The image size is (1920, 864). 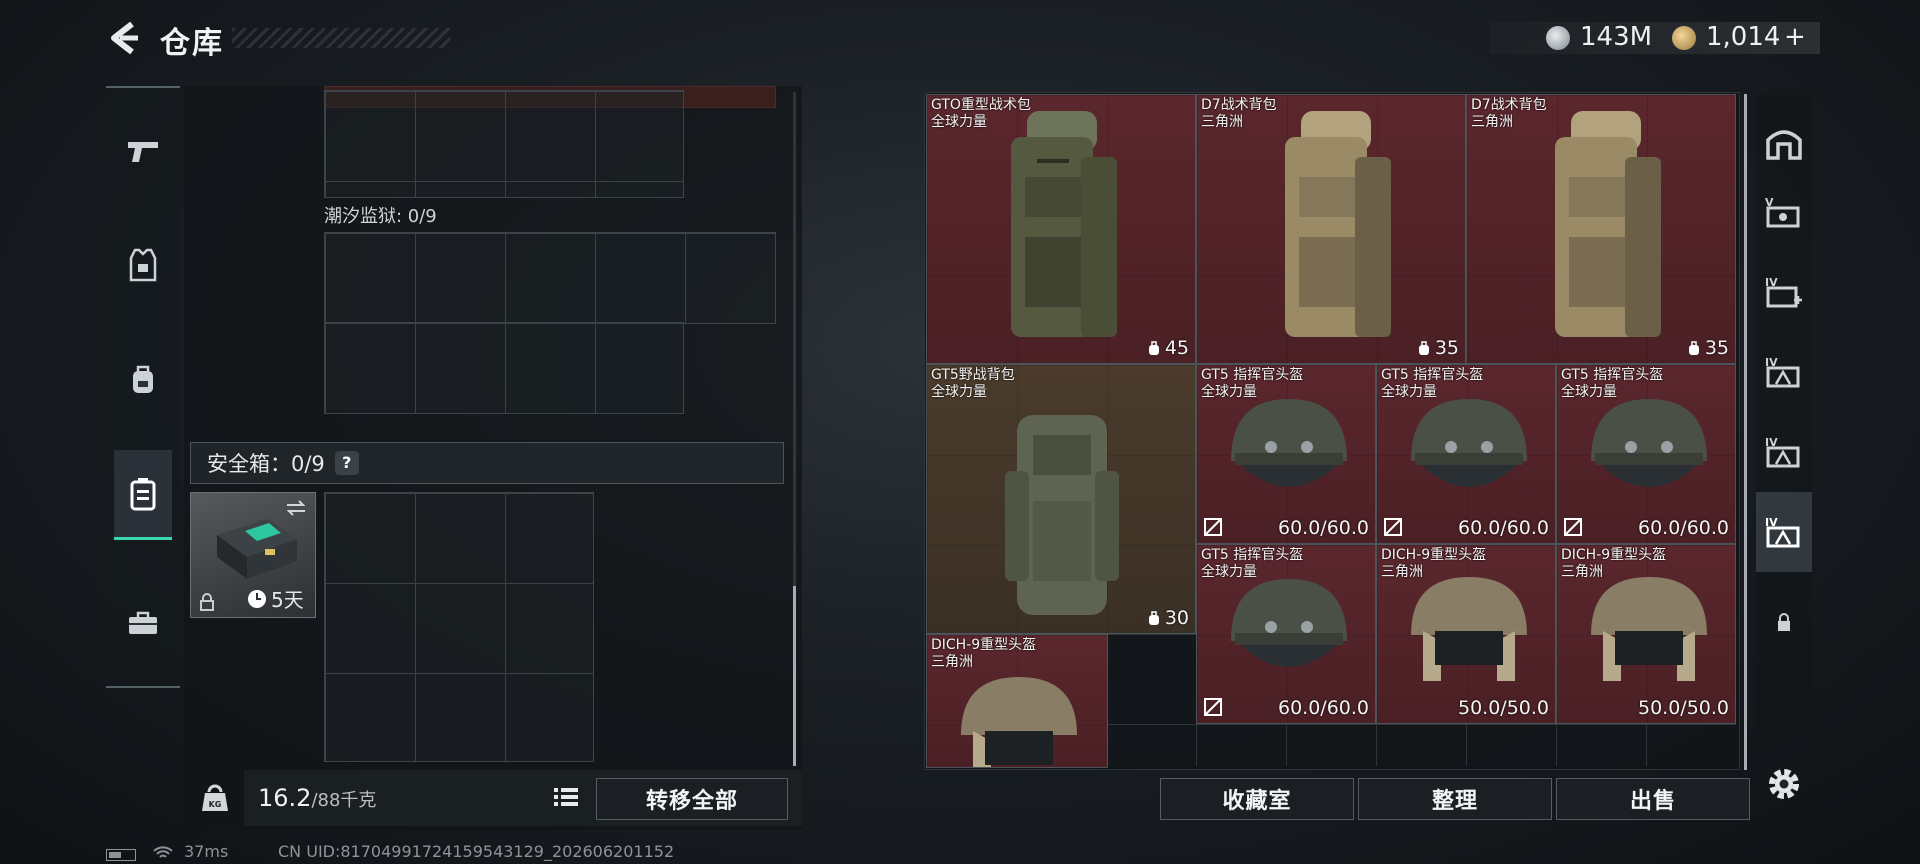 I want to click on safe-box-header: 安全箱：0/9 ?, so click(x=487, y=463).